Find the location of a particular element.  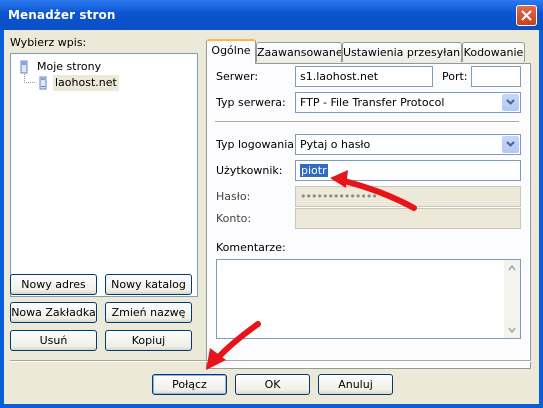

chevron-up-icon is located at coordinates (512, 267).